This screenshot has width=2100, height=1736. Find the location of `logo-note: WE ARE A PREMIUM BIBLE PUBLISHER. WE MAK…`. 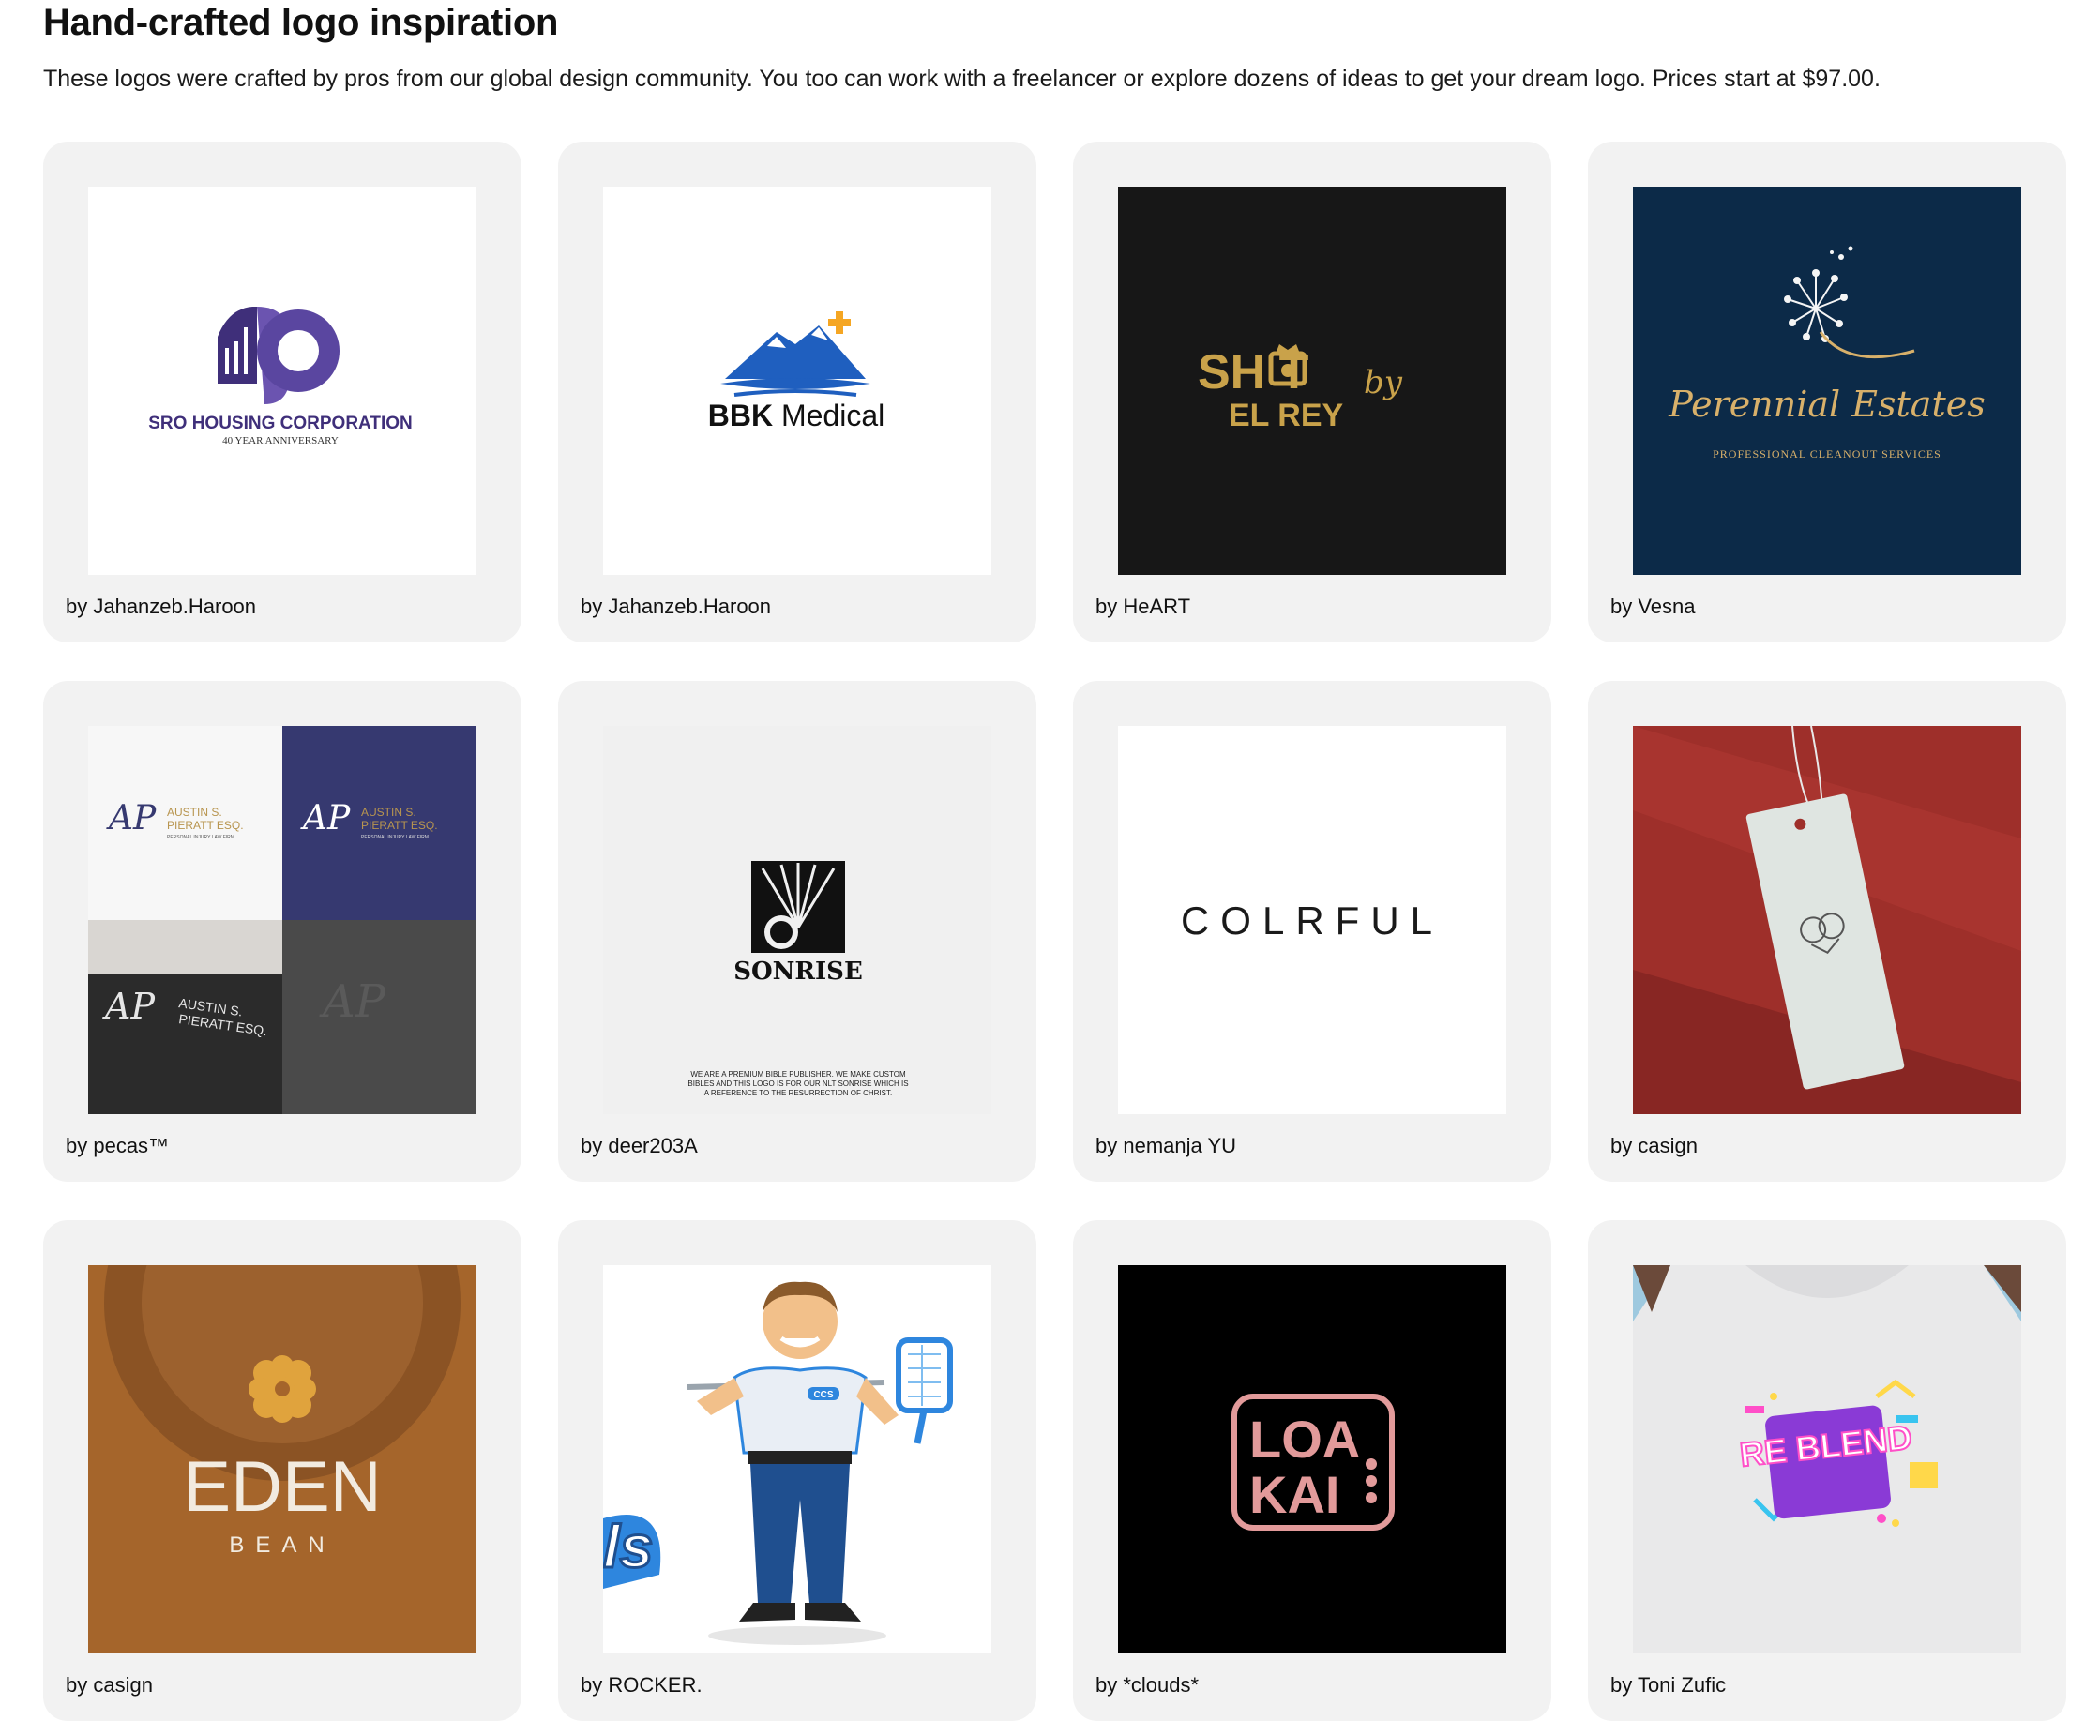

logo-note: WE ARE A PREMIUM BIBLE PUBLISHER. WE MAK… is located at coordinates (798, 1074).